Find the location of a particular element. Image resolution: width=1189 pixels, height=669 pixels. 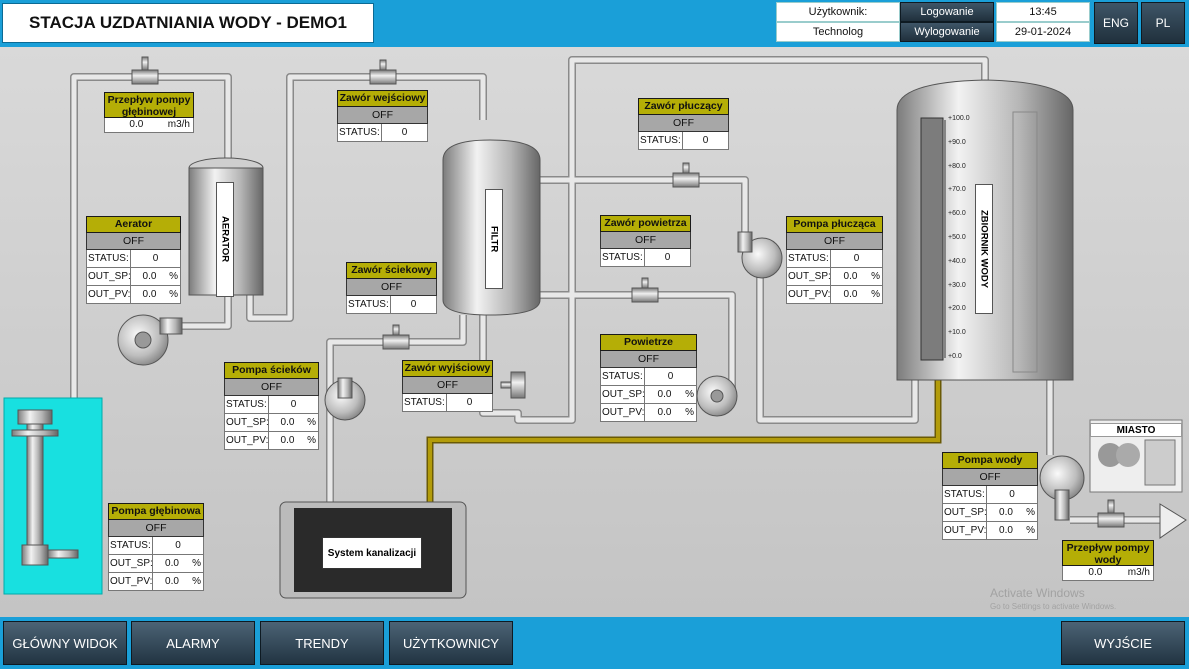

aerator-state: OFF is located at coordinates (133, 241).